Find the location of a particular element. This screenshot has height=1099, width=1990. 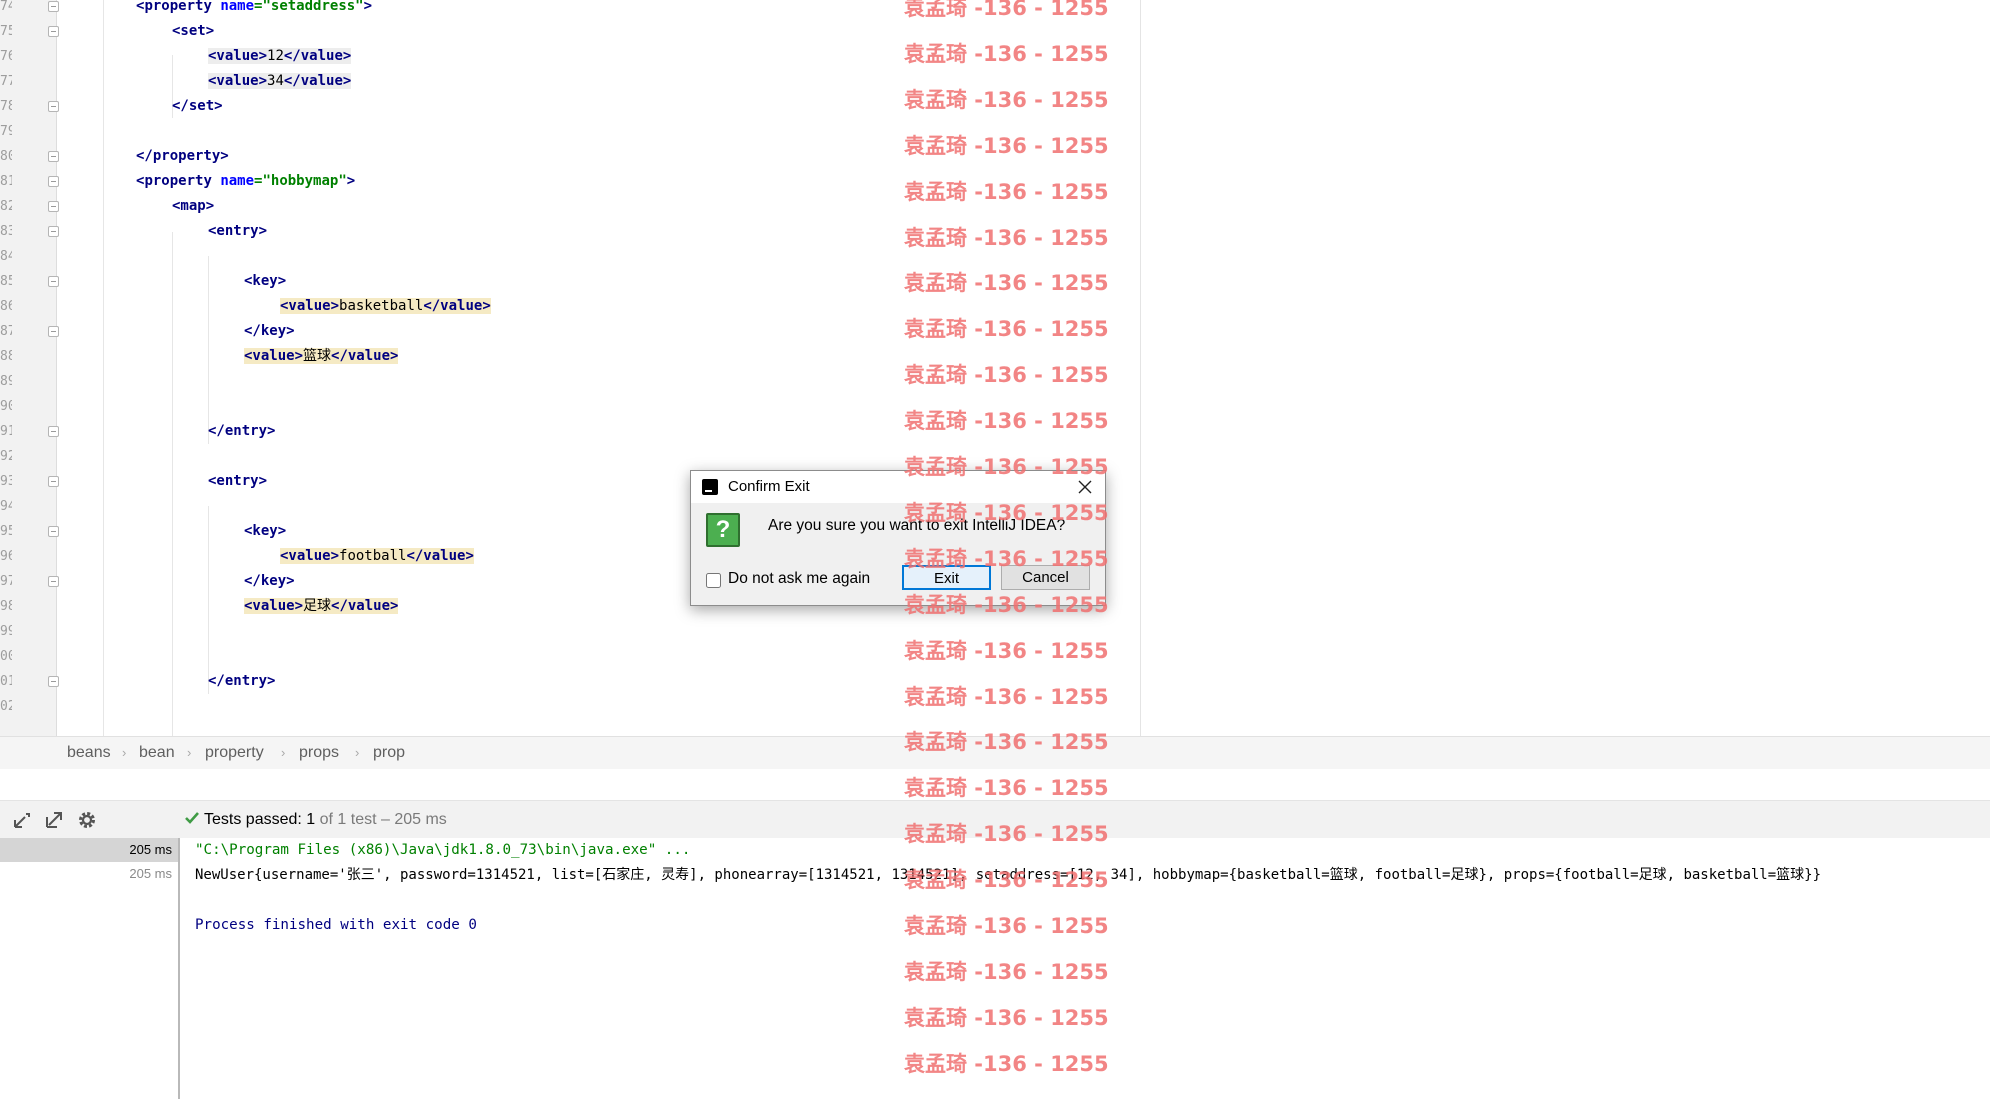

dialog-title: Confirm Exit is located at coordinates (769, 486).